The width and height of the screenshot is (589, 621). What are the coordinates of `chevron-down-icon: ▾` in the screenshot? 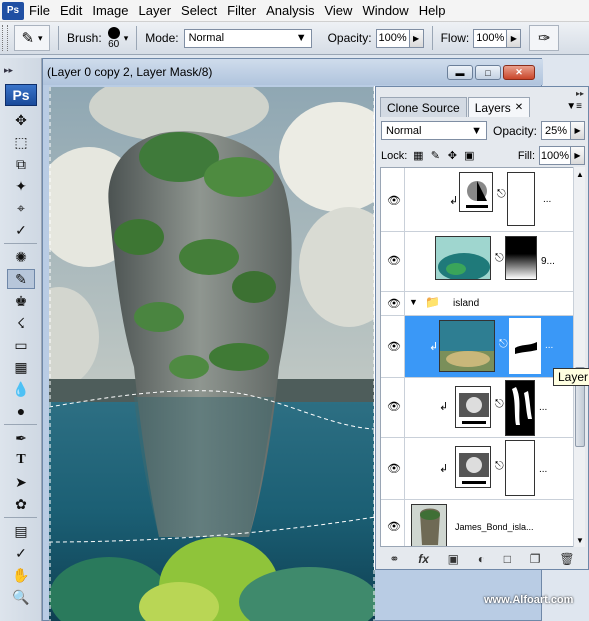 It's located at (126, 38).